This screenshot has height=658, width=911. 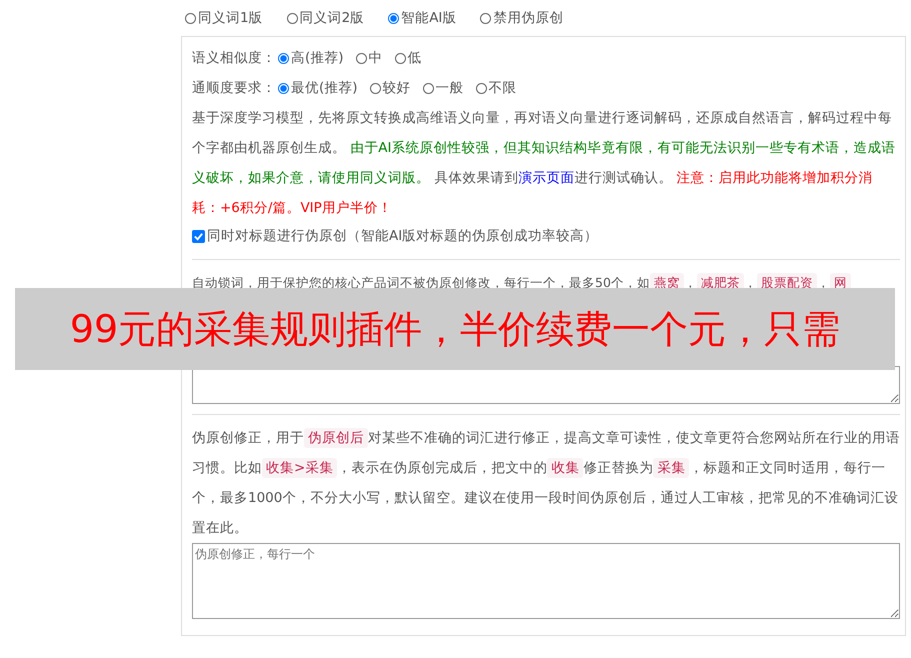 What do you see at coordinates (546, 385) in the screenshot?
I see `lock-words-field` at bounding box center [546, 385].